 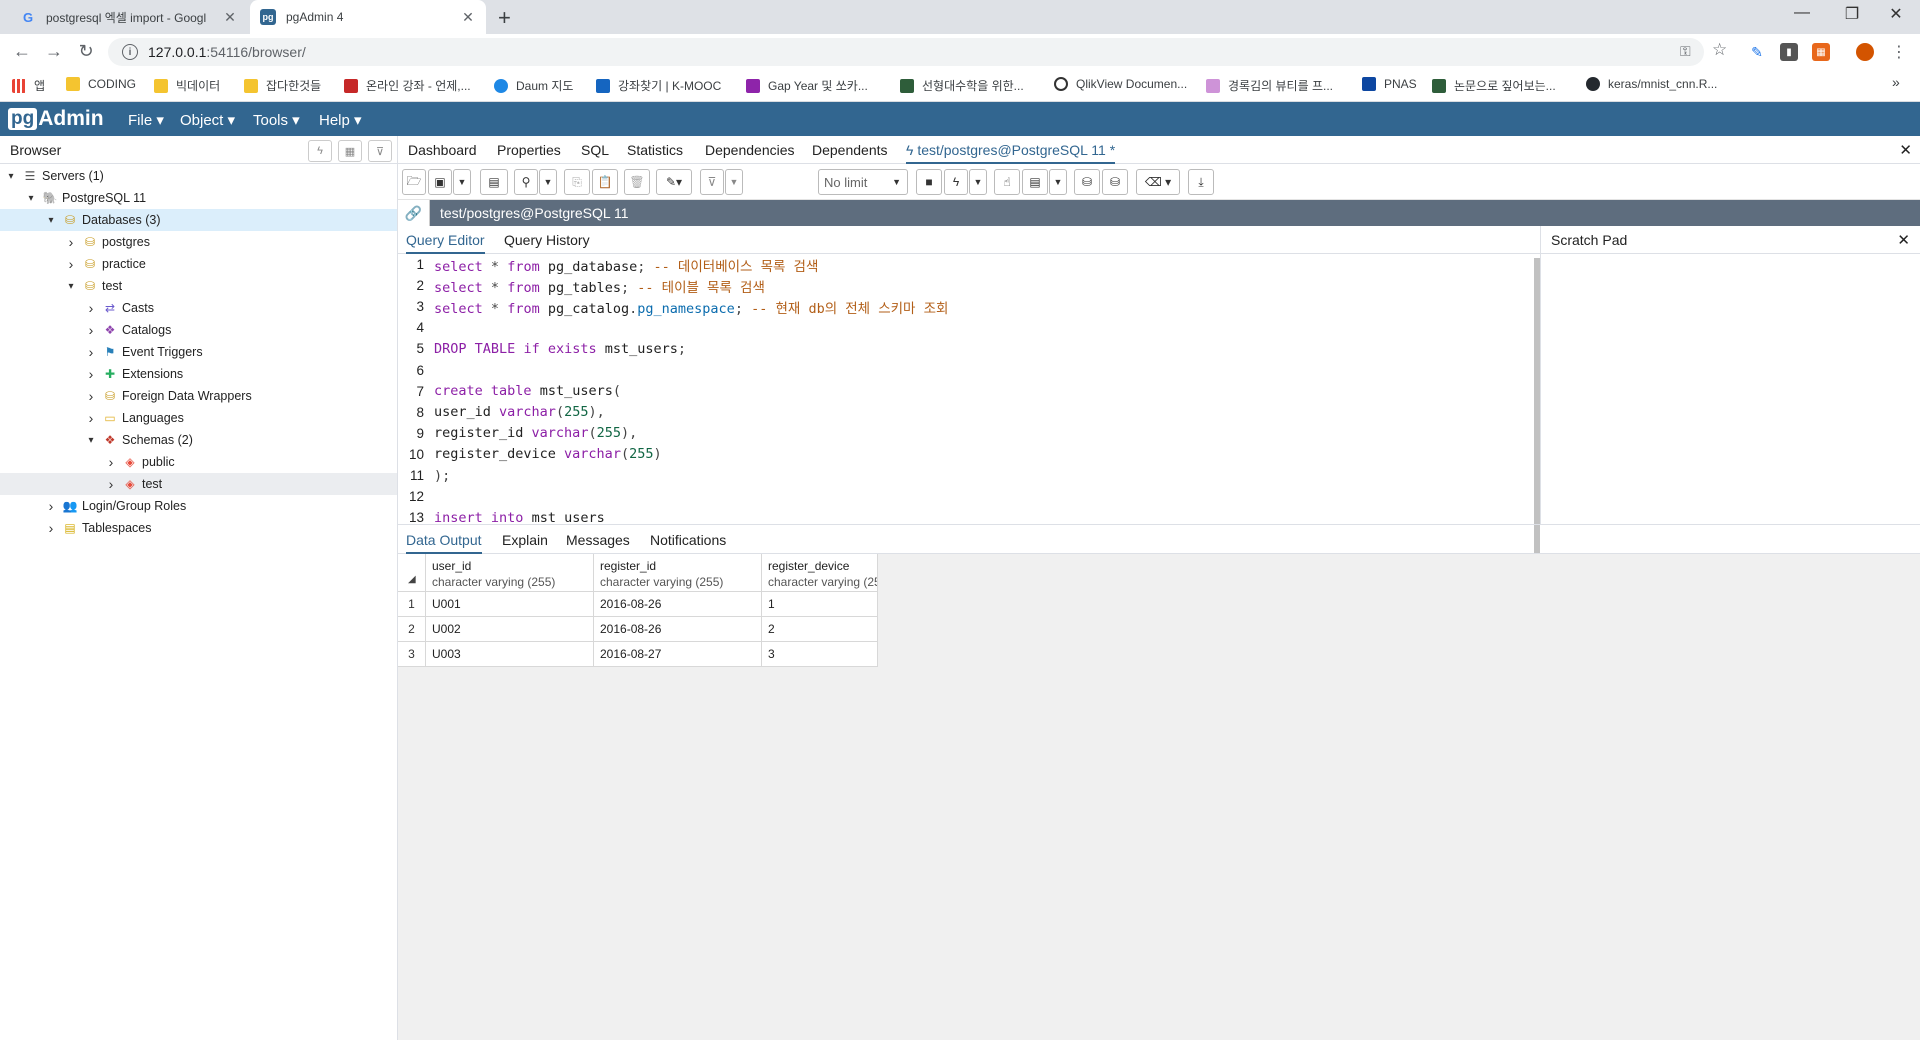 I want to click on tree-item: ▾ ❖ Schemas (2), so click(x=198, y=440).